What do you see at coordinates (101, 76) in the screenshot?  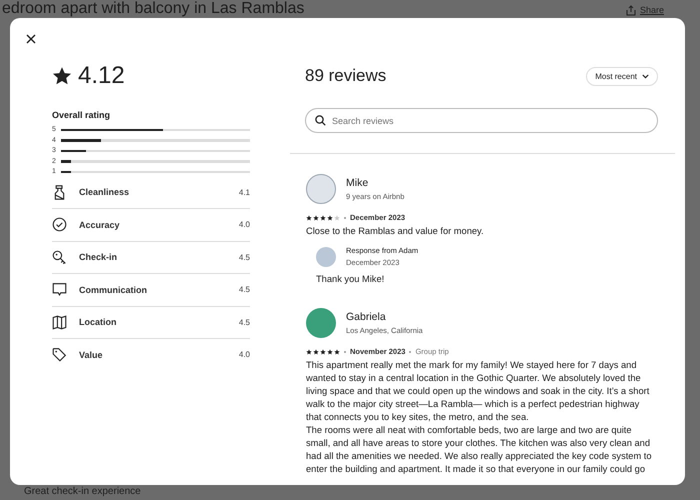 I see `overall-score: 4.12` at bounding box center [101, 76].